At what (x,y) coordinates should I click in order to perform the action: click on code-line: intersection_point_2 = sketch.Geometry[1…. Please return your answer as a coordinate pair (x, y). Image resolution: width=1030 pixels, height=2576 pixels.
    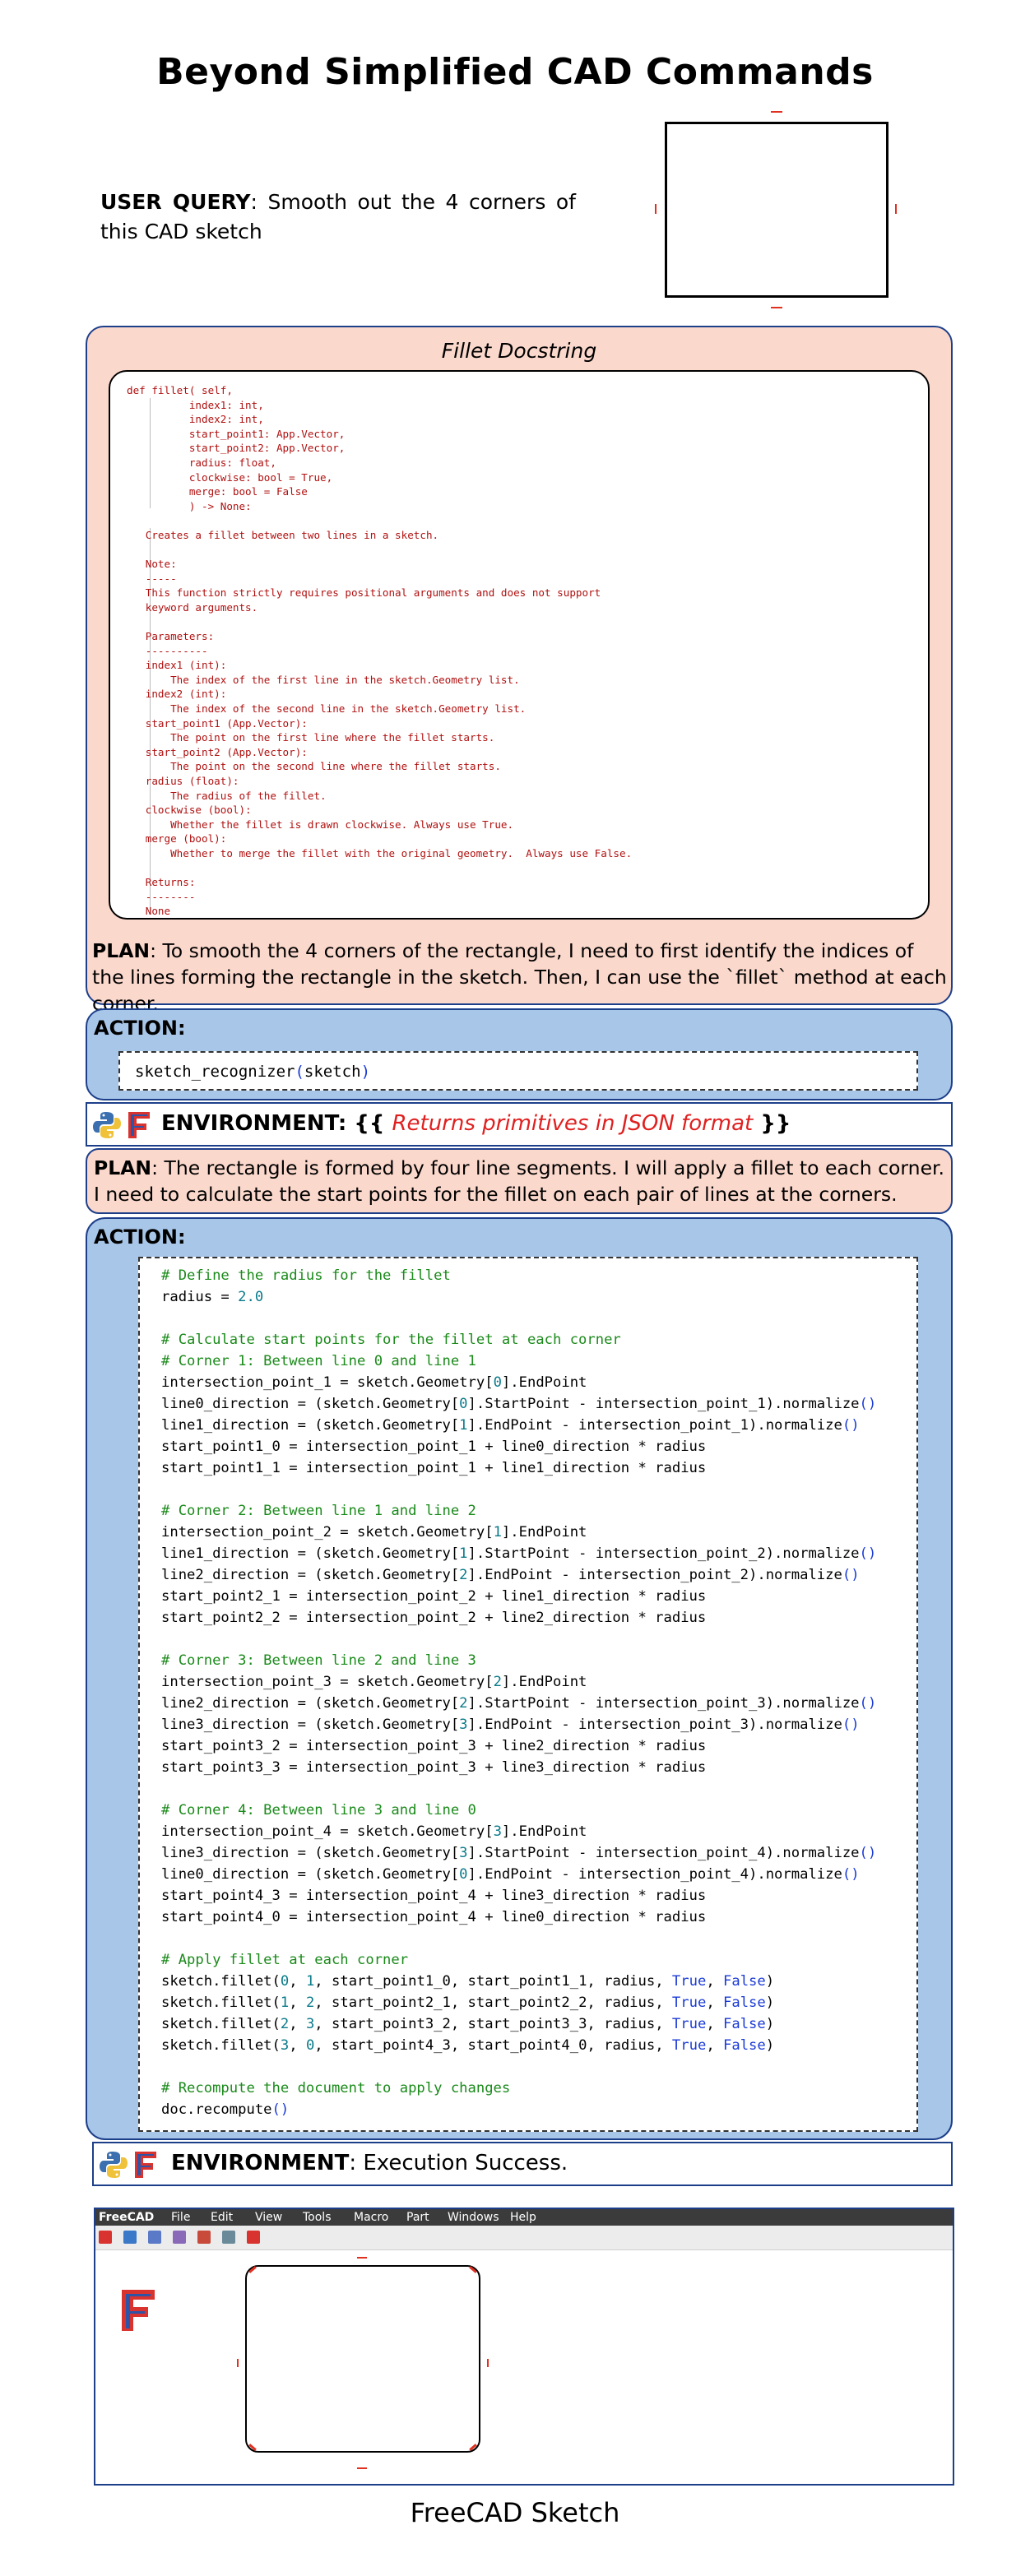
    Looking at the image, I should click on (374, 1533).